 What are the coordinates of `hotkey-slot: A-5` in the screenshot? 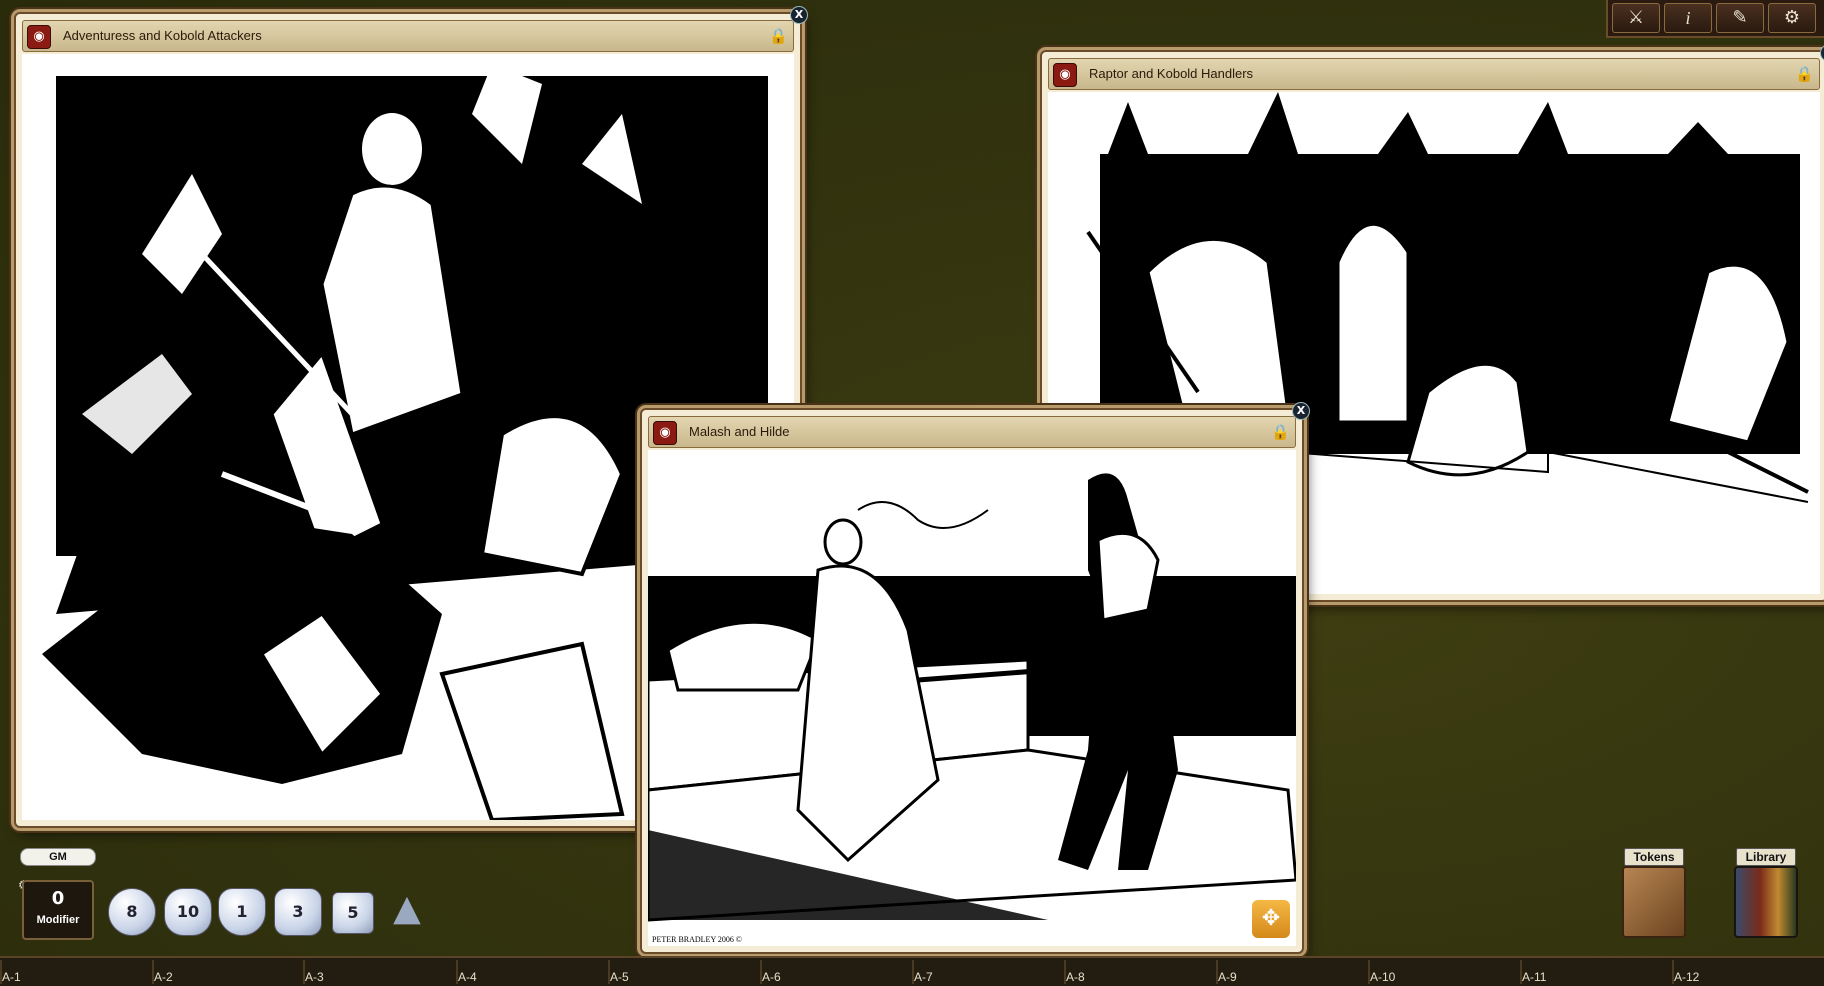 It's located at (619, 977).